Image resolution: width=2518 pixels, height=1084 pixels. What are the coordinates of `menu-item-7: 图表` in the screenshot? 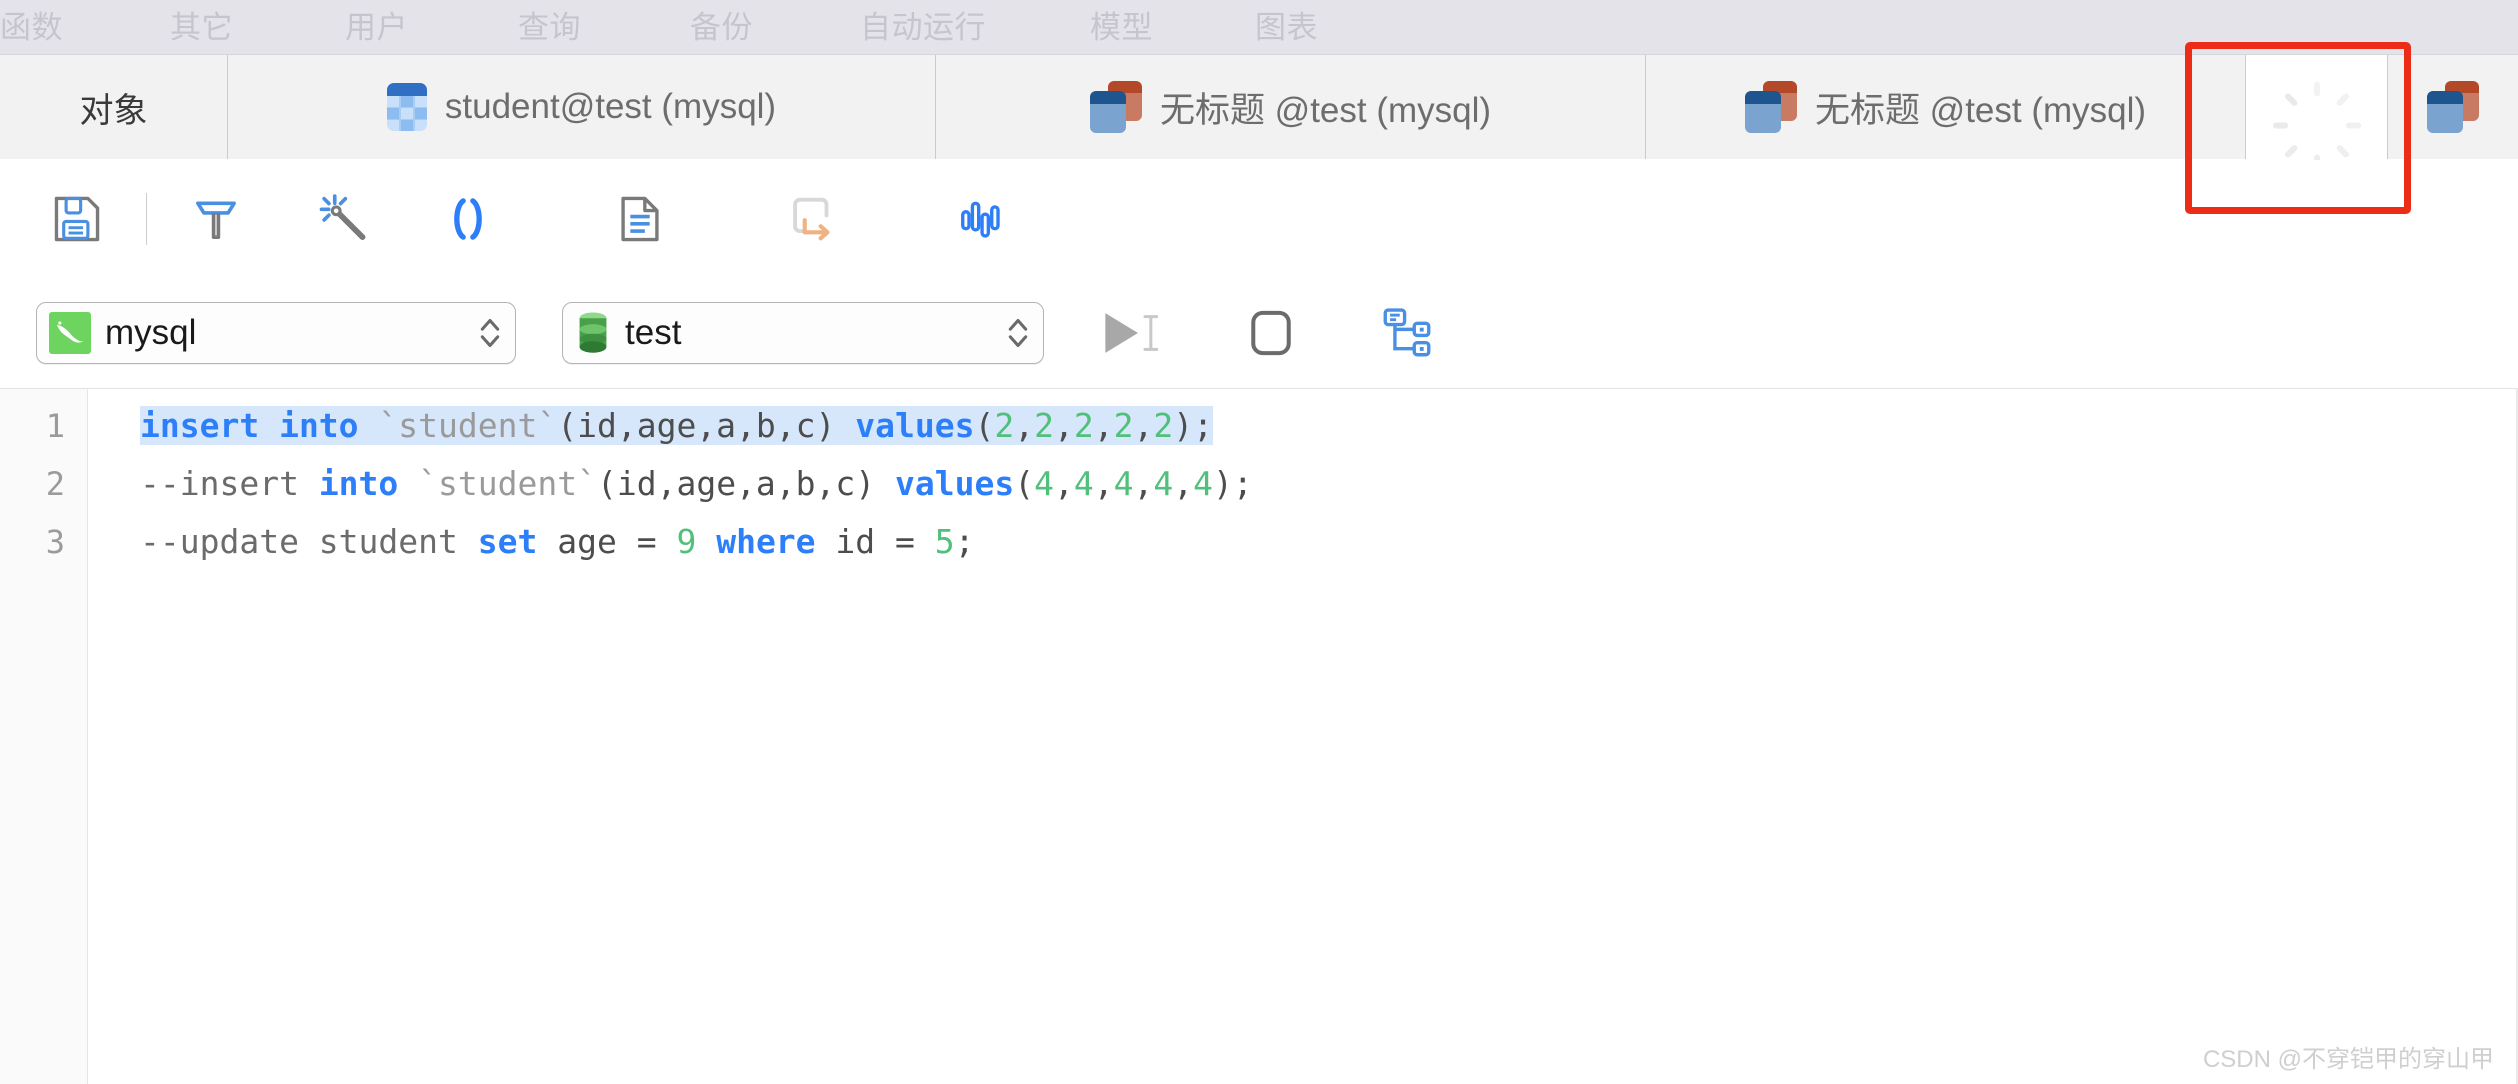 It's located at (1286, 27).